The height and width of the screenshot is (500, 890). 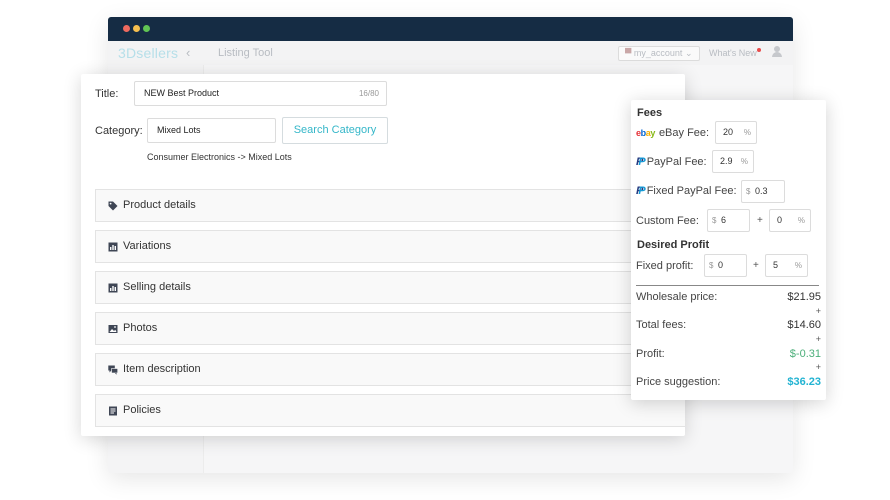 What do you see at coordinates (113, 329) in the screenshot?
I see `image-icon` at bounding box center [113, 329].